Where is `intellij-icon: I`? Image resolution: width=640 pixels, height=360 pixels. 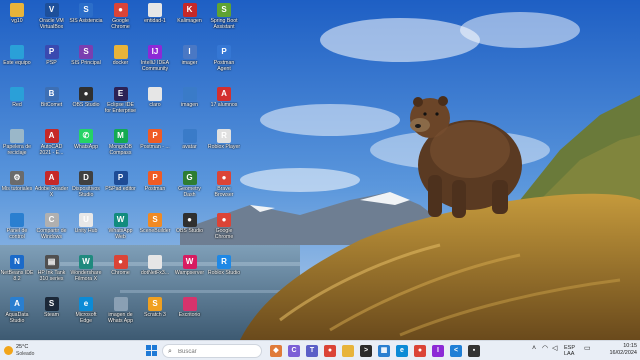
intellij-icon: I is located at coordinates (438, 351).